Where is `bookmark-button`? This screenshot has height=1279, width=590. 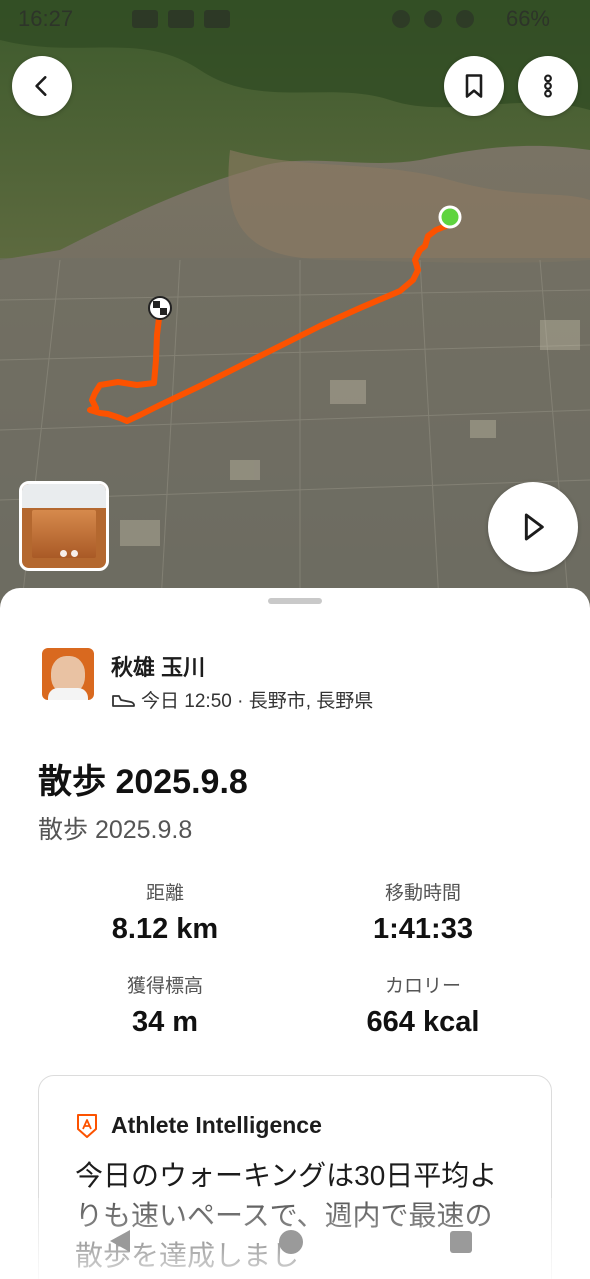 bookmark-button is located at coordinates (474, 86).